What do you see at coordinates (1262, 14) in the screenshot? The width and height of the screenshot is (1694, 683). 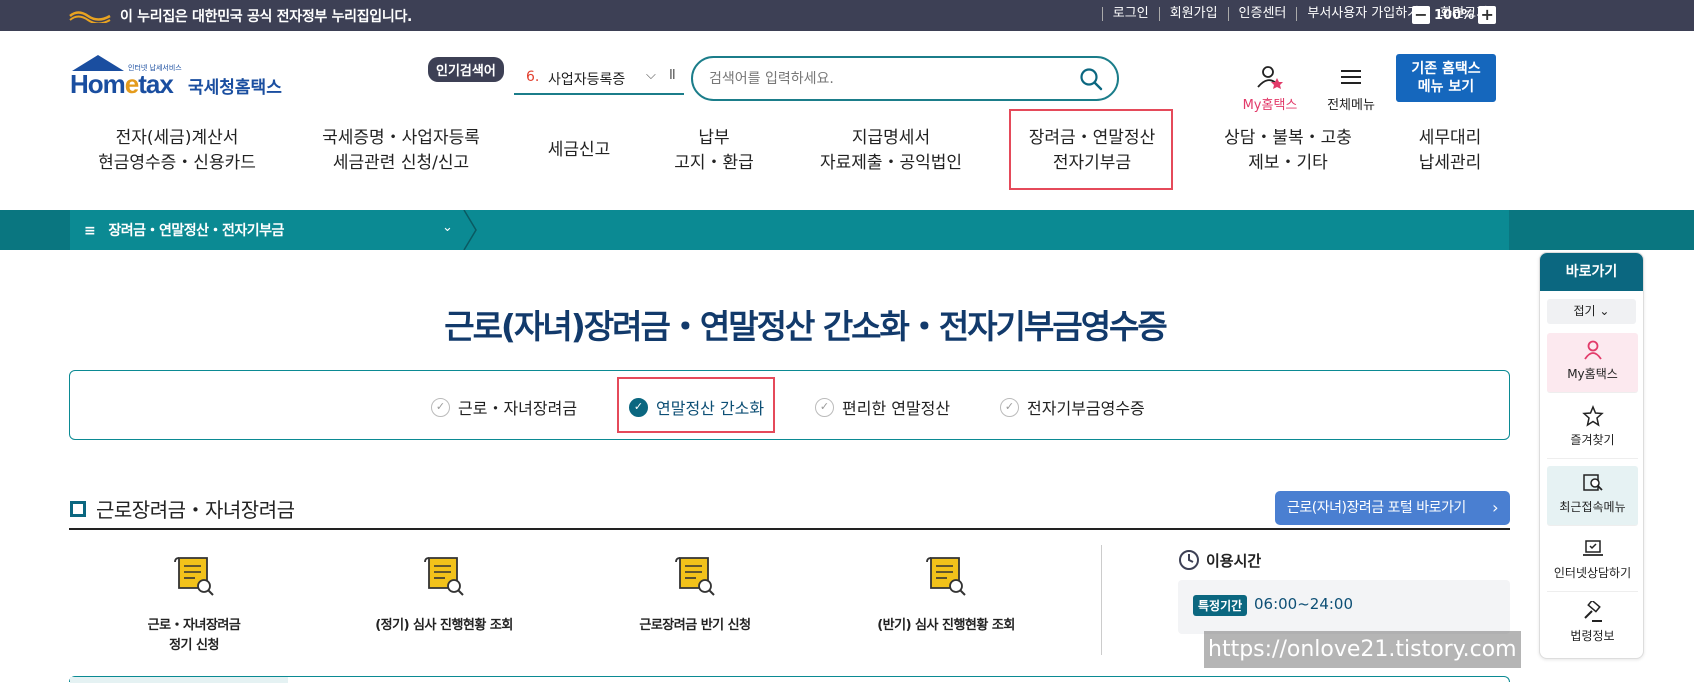 I see `cert-center-link: 인증센터` at bounding box center [1262, 14].